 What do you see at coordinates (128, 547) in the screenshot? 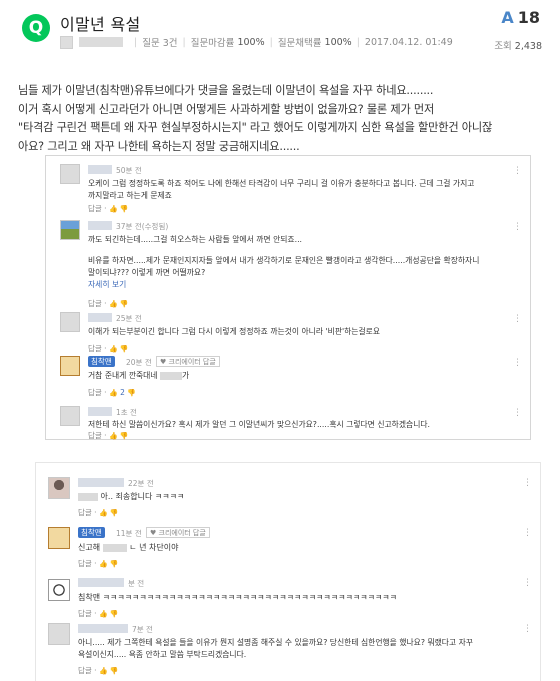
I see `comment-text: 신고해 ㄴ 년 차단이야` at bounding box center [128, 547].